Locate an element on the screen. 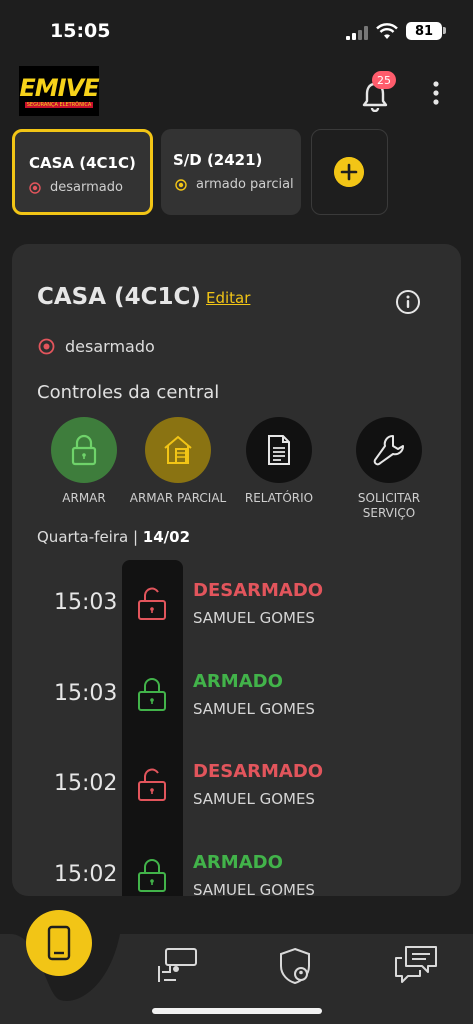 This screenshot has height=1024, width=473. logo-subtitle: SEGURANÇA ELETRÔNICA is located at coordinates (59, 104).